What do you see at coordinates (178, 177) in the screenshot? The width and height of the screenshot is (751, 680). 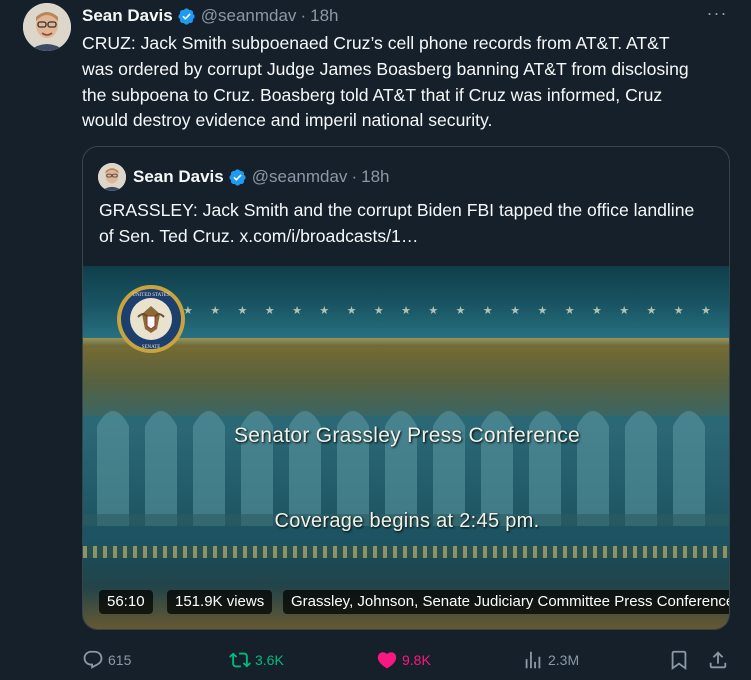 I see `quote-author-name: Sean Davis` at bounding box center [178, 177].